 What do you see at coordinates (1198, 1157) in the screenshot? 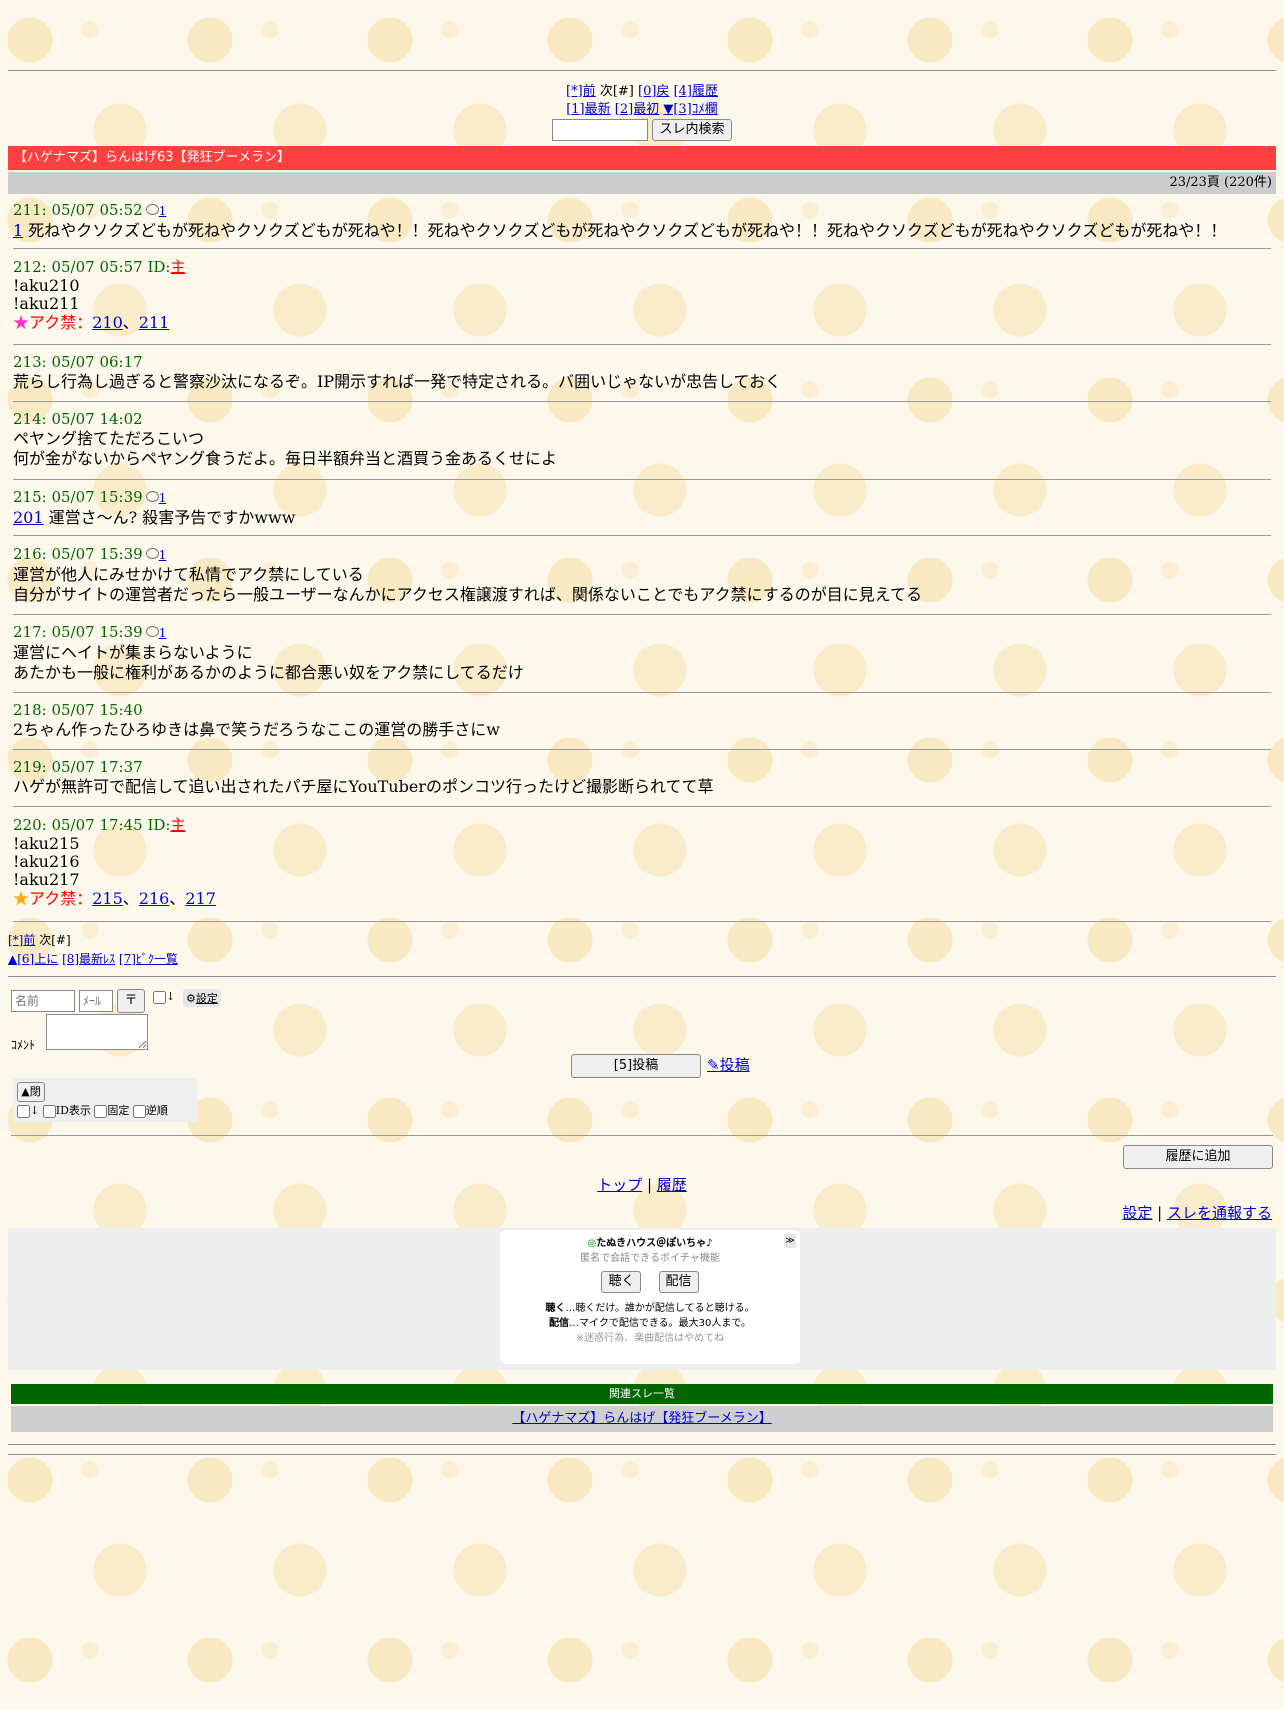
I see `add-history-button: 履歴に追加` at bounding box center [1198, 1157].